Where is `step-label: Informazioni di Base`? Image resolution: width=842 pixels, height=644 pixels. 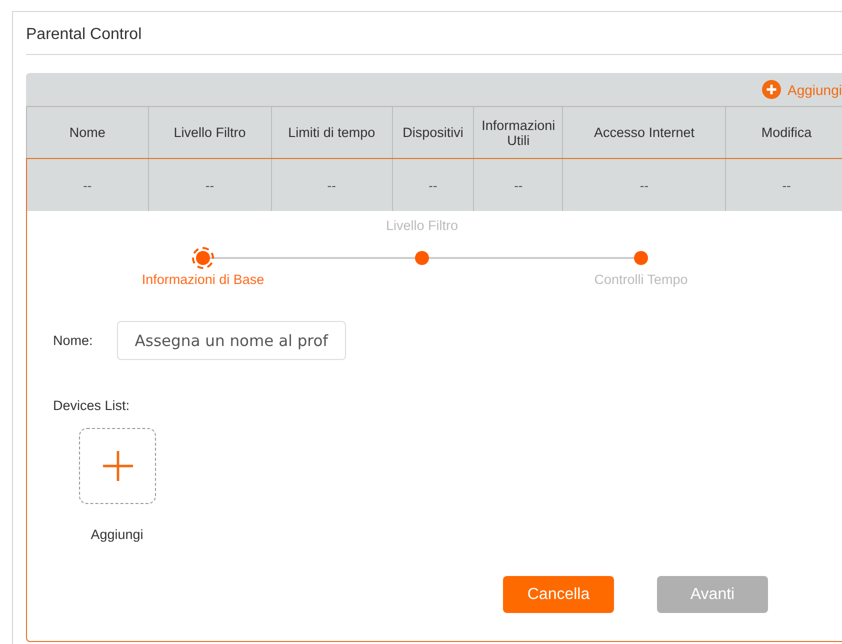
step-label: Informazioni di Base is located at coordinates (203, 279).